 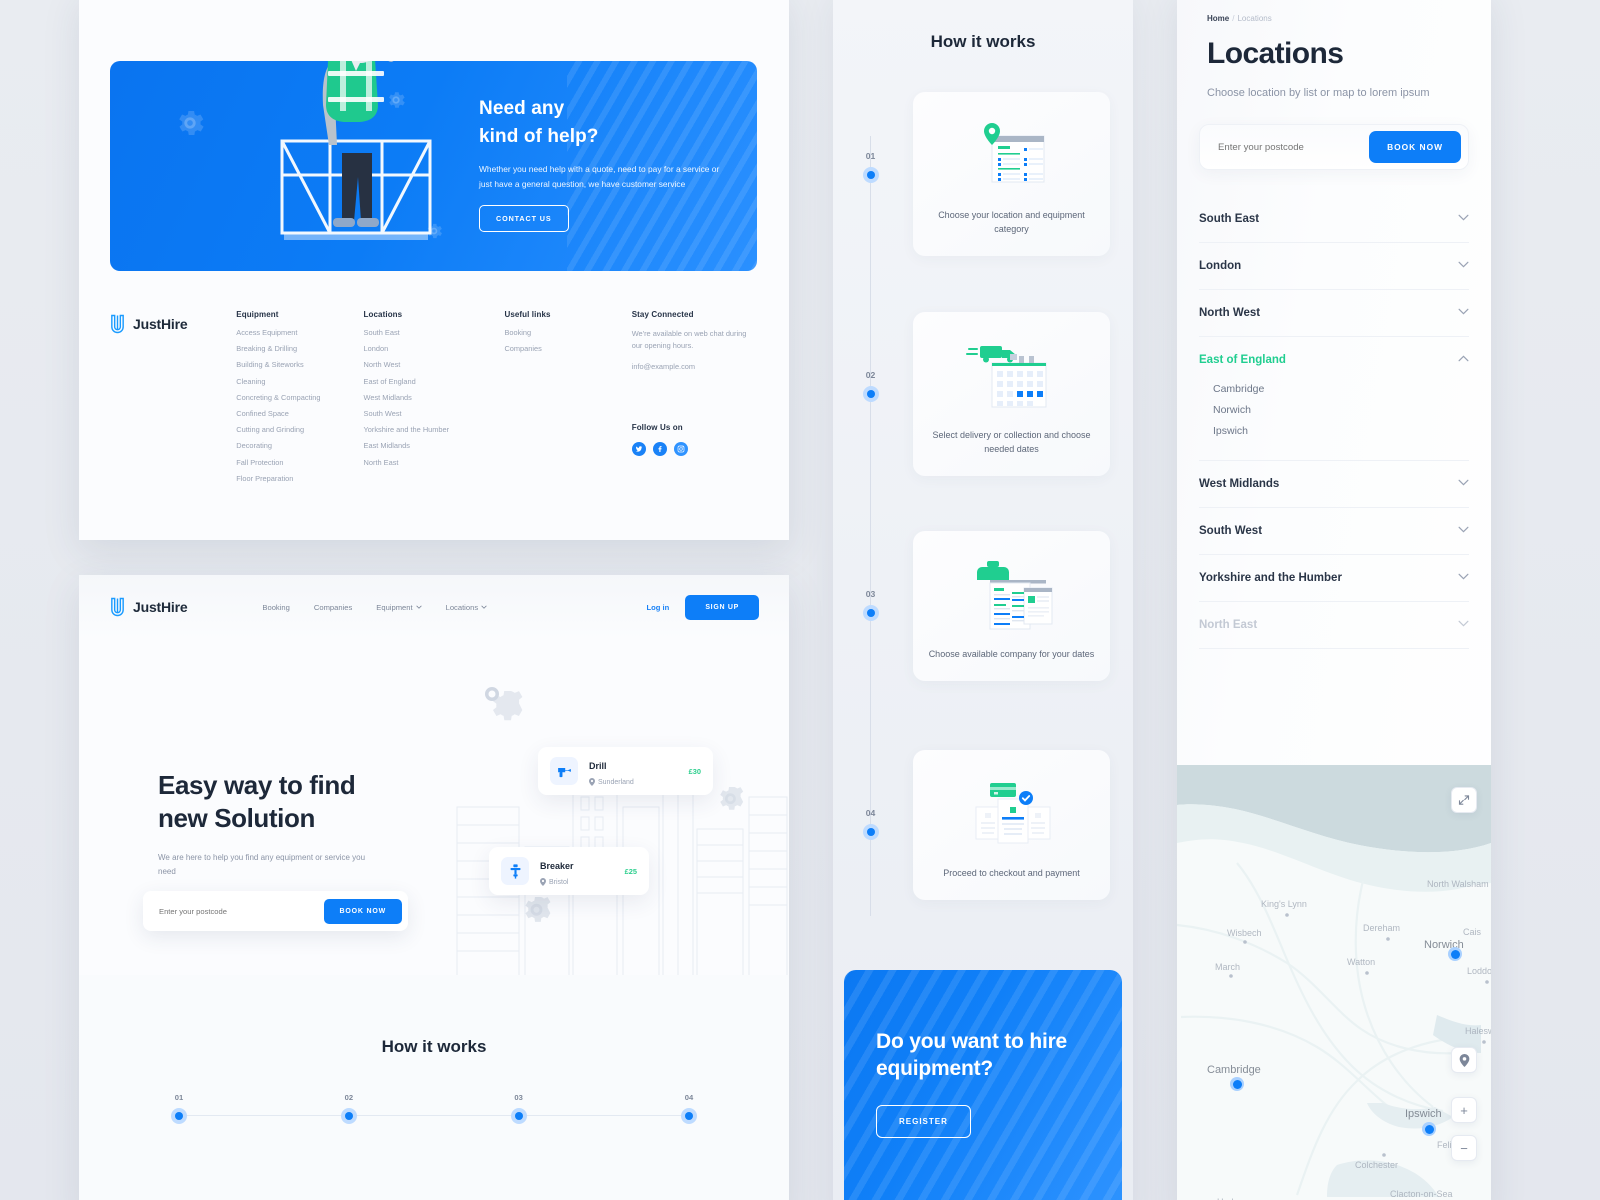 What do you see at coordinates (1361, 962) in the screenshot?
I see `svg-text: Watton` at bounding box center [1361, 962].